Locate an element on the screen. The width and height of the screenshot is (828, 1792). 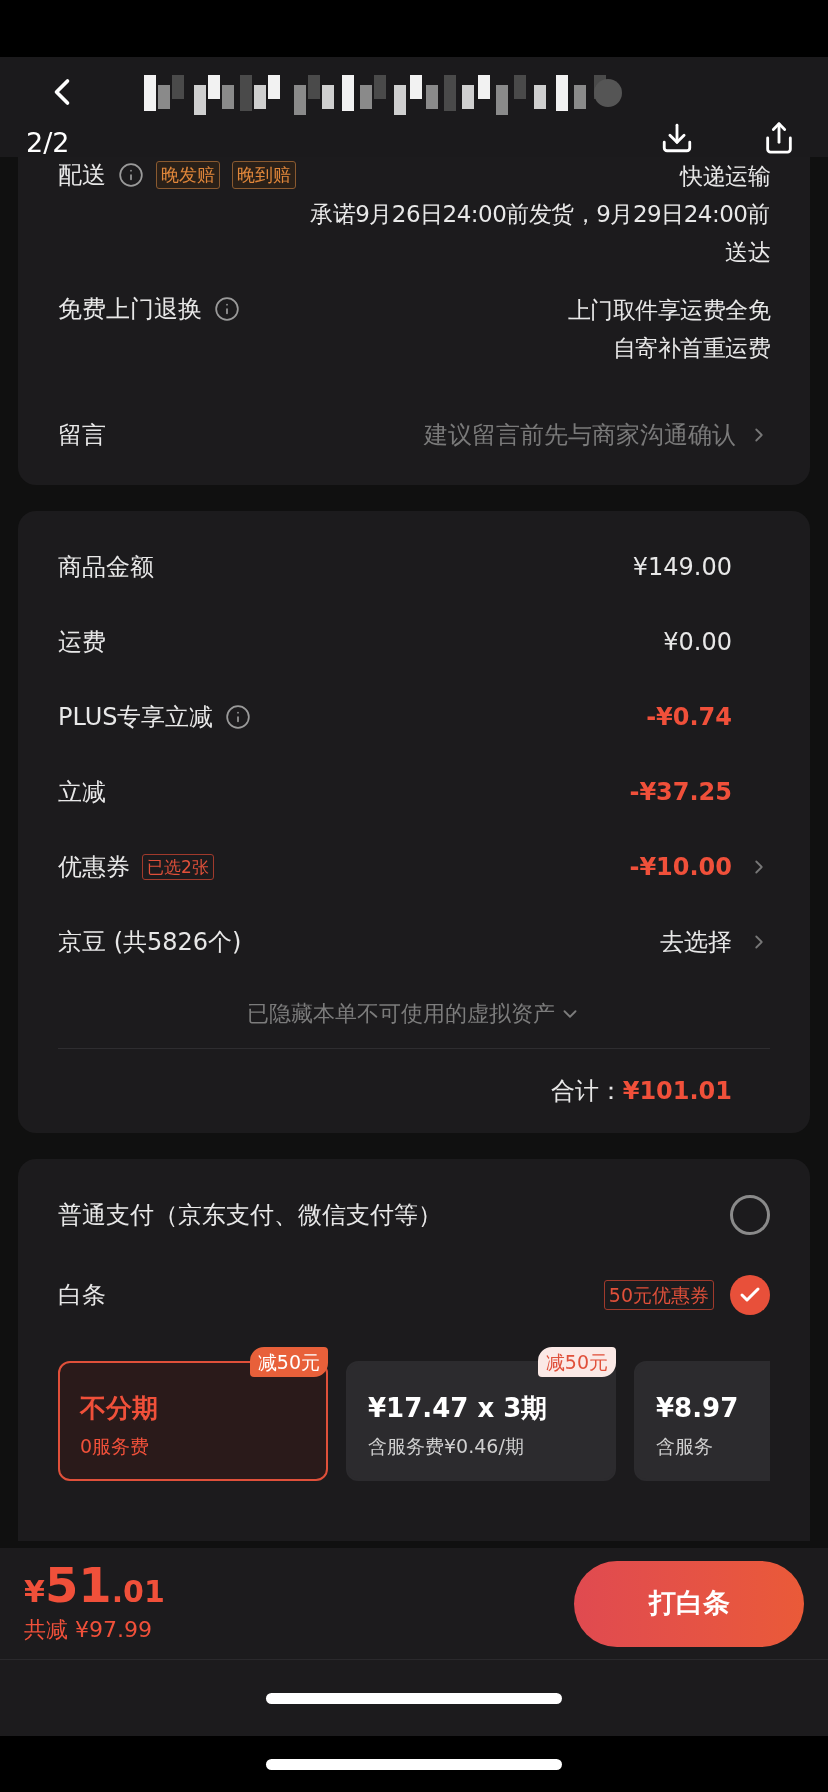
row-label: 留言 is located at coordinates (82, 435).